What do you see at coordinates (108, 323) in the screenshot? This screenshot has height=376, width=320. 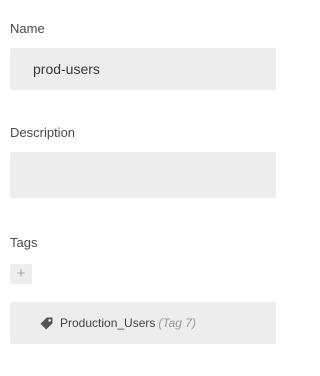 I see `tag-name-text: Production_Users` at bounding box center [108, 323].